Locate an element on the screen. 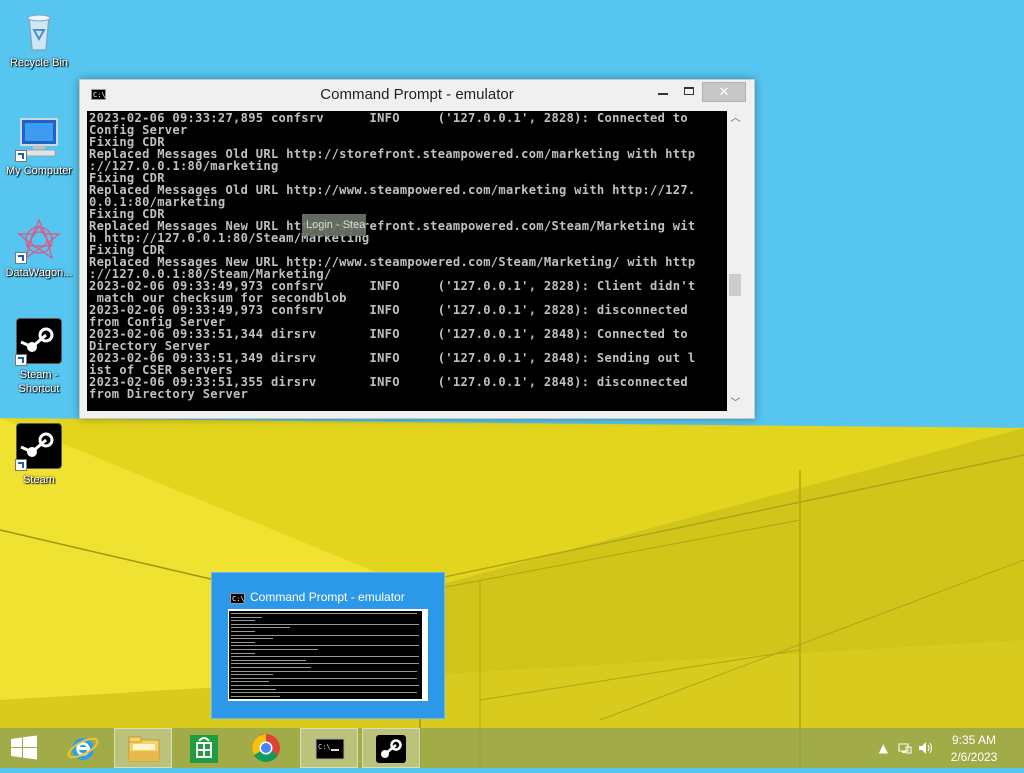 This screenshot has width=1024, height=773. desktop-icon-label: Steam - Shortcut is located at coordinates (39, 382).